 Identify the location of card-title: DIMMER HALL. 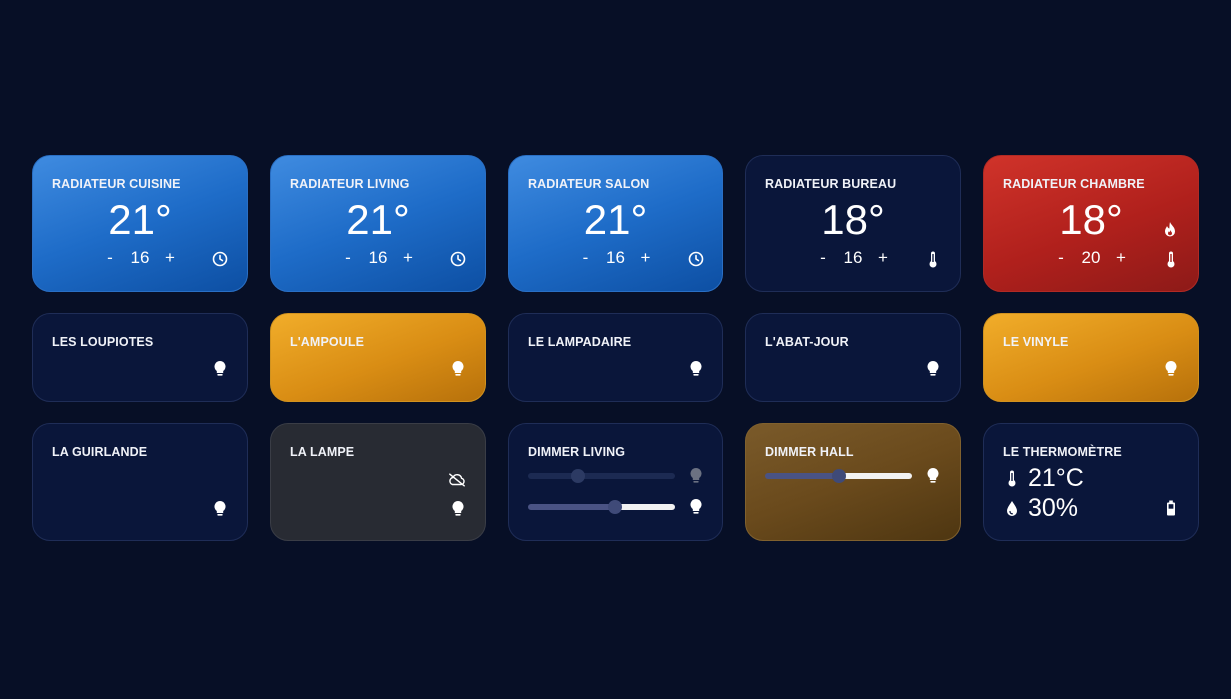
(809, 452).